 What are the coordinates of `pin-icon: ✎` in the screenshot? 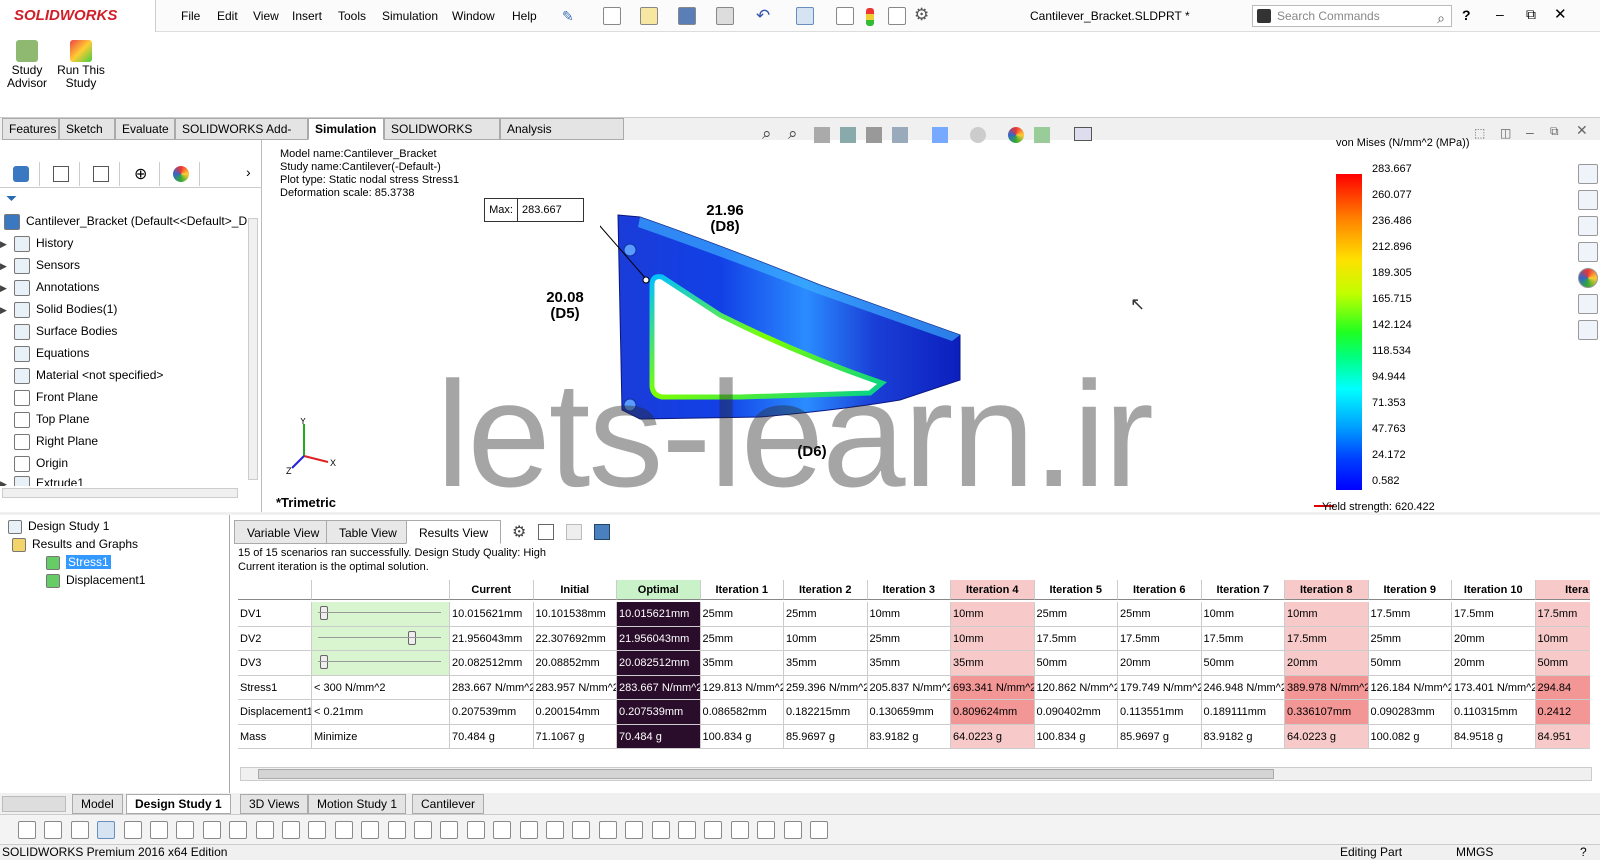 It's located at (568, 16).